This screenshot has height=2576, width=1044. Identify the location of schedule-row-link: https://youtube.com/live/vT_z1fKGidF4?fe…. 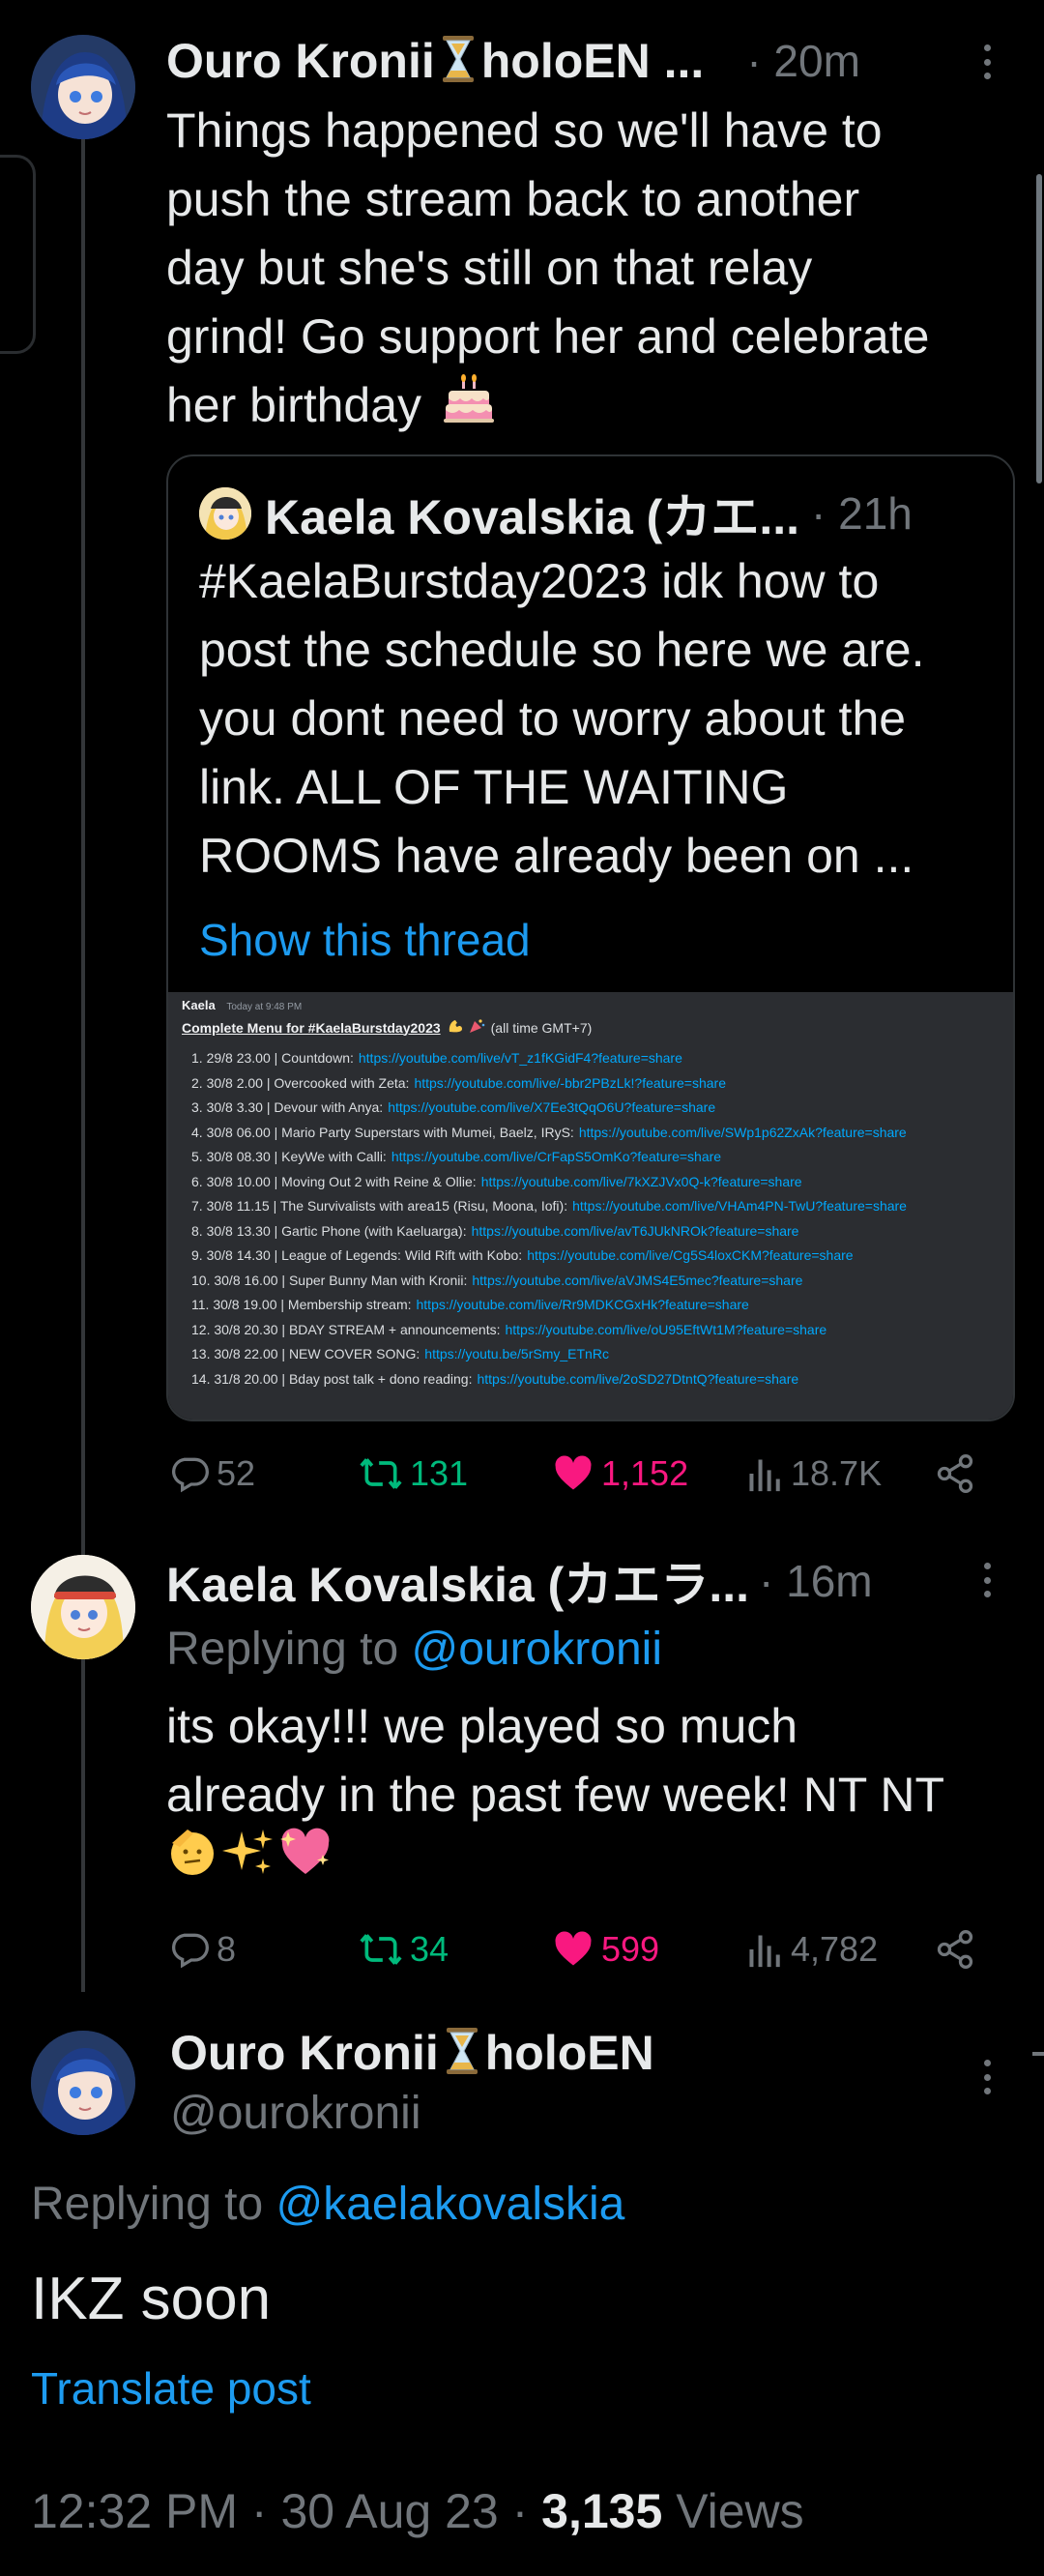
(520, 1058).